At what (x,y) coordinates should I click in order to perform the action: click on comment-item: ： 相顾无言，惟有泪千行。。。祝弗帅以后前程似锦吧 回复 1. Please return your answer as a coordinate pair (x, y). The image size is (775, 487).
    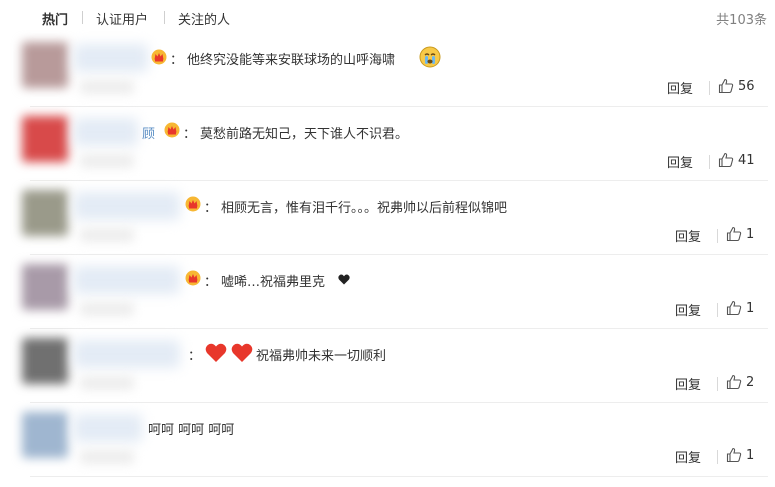
    Looking at the image, I should click on (394, 221).